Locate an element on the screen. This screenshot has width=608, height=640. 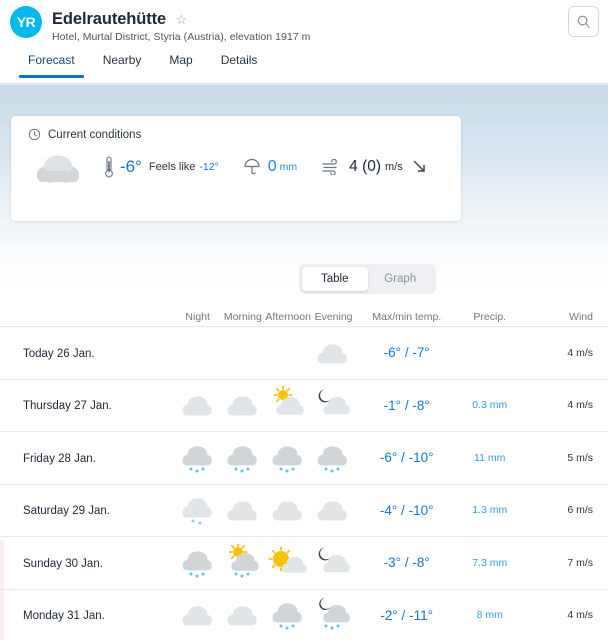
temp-min: -7° is located at coordinates (421, 353).